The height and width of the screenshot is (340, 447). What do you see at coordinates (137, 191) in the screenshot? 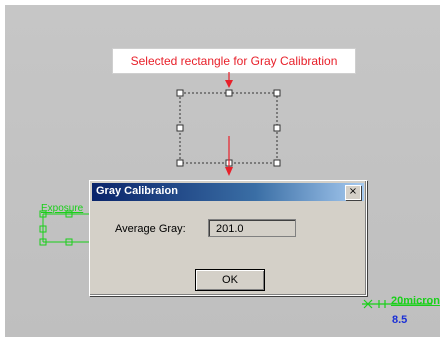
I see `dialog-title: Gray Calibraion` at bounding box center [137, 191].